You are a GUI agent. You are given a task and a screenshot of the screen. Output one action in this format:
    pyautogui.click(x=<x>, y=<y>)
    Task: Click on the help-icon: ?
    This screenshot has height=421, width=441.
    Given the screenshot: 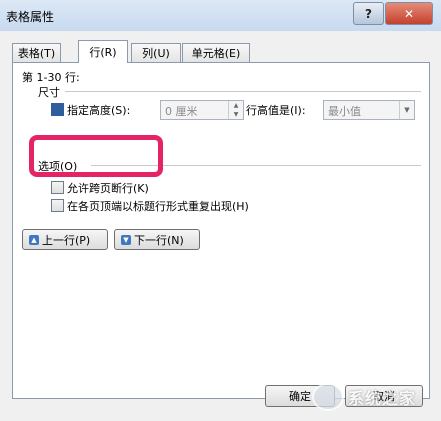 What is the action you would take?
    pyautogui.click(x=368, y=13)
    